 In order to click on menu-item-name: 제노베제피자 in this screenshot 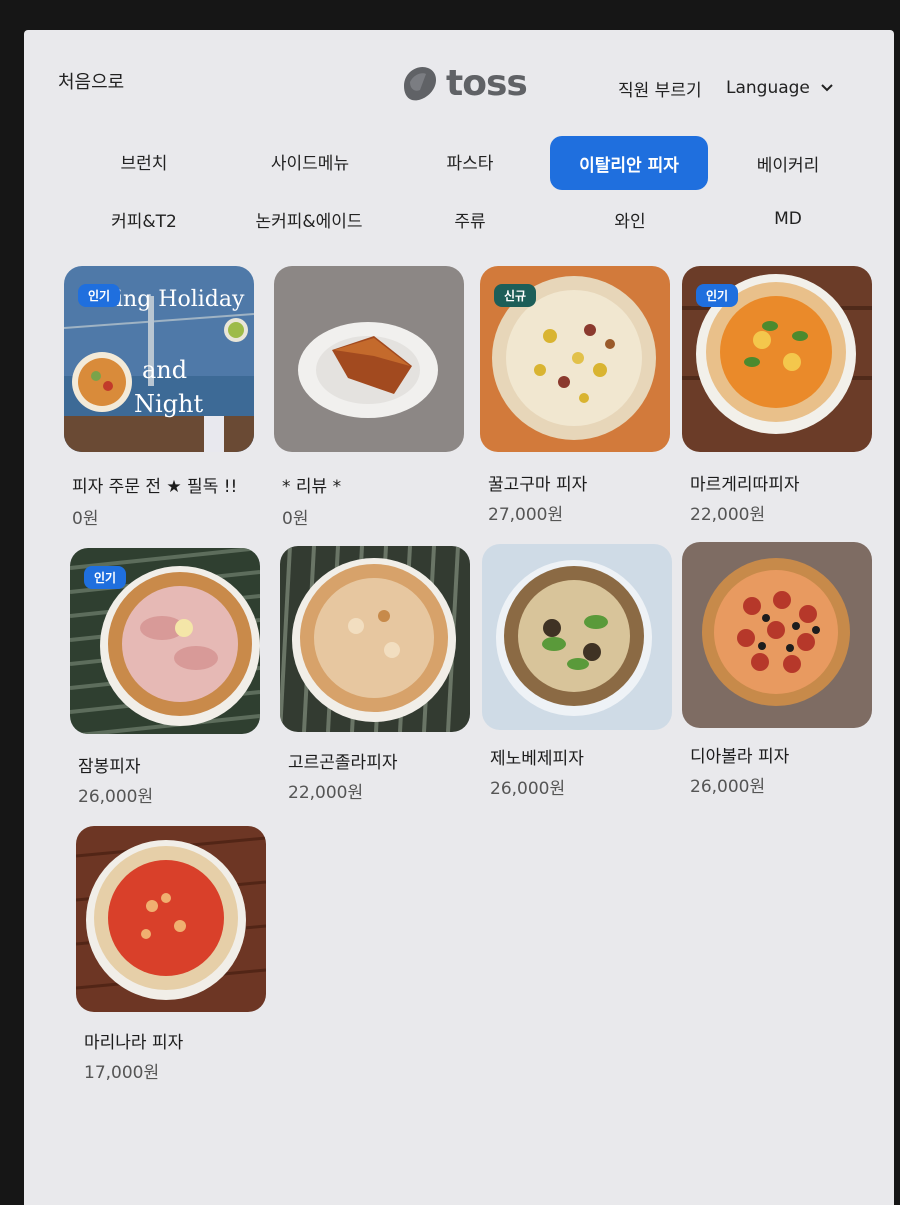, I will do `click(537, 759)`.